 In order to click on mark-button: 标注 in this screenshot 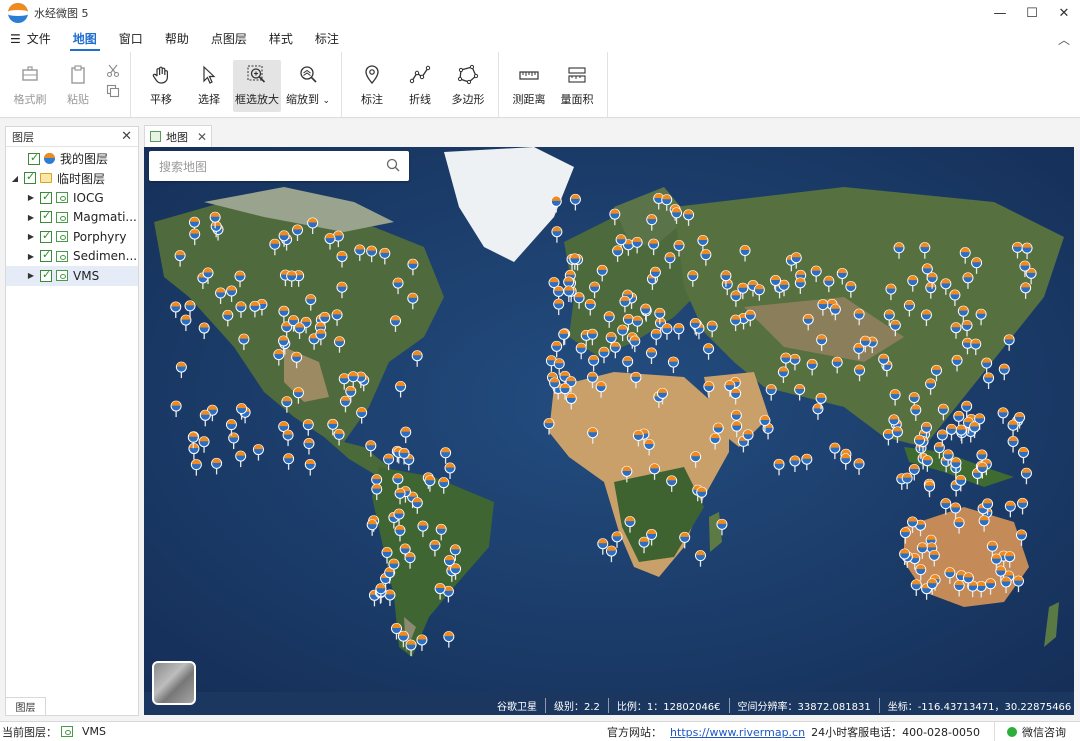, I will do `click(372, 86)`.